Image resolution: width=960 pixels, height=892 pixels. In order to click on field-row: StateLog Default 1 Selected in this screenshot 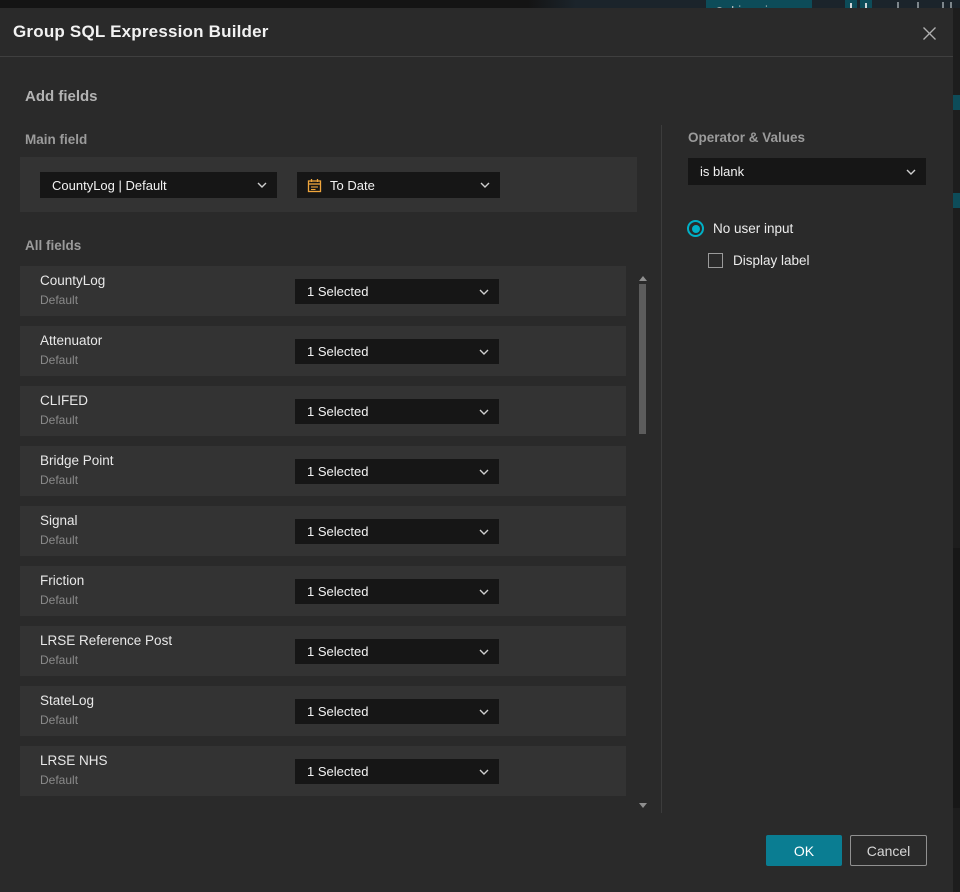, I will do `click(323, 711)`.